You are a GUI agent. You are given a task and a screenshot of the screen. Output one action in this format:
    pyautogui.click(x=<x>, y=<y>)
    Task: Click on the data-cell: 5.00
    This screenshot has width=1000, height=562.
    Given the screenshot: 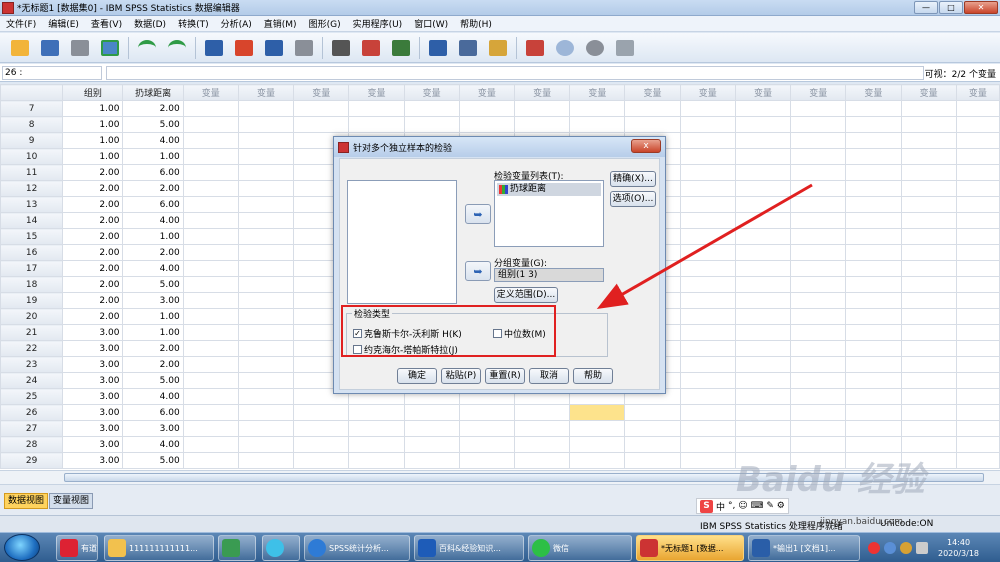 What is the action you would take?
    pyautogui.click(x=153, y=124)
    